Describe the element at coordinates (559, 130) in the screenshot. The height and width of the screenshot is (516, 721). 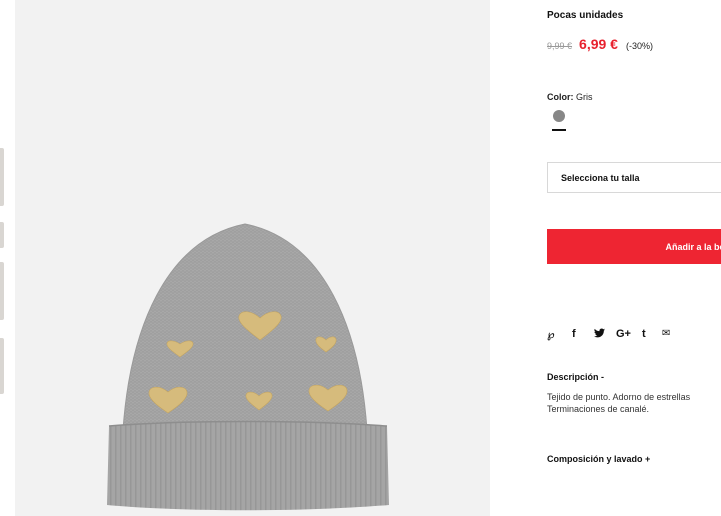
I see `selected-swatch-indicator` at that location.